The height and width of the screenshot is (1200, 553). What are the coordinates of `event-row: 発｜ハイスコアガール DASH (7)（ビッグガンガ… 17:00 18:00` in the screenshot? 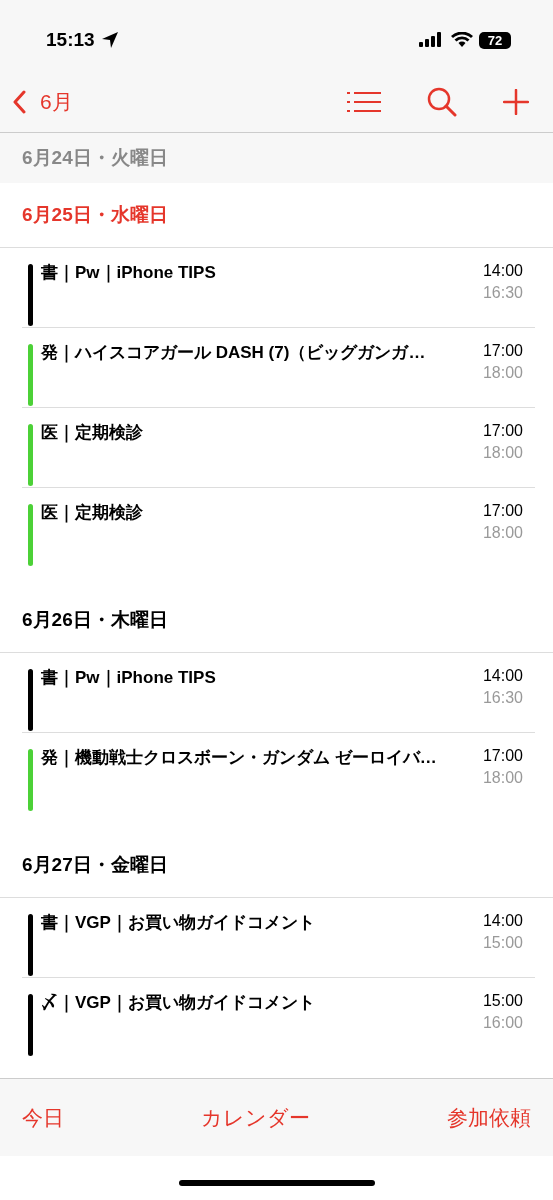 It's located at (278, 368).